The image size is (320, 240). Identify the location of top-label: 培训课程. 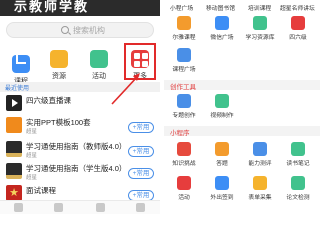
(259, 7).